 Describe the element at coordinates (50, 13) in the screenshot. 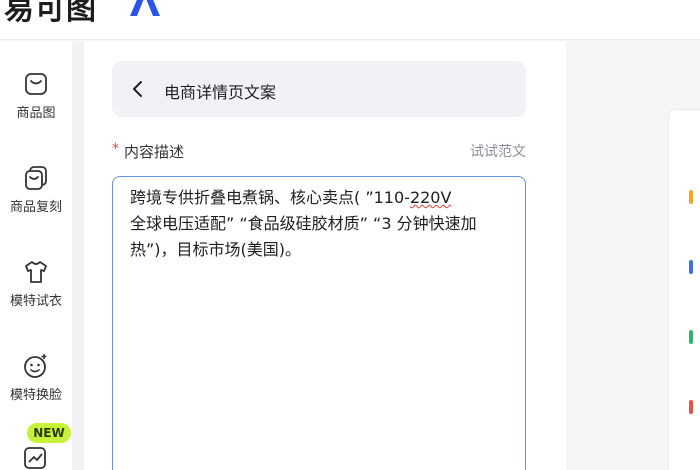

I see `app-logo-text: 易可图` at that location.